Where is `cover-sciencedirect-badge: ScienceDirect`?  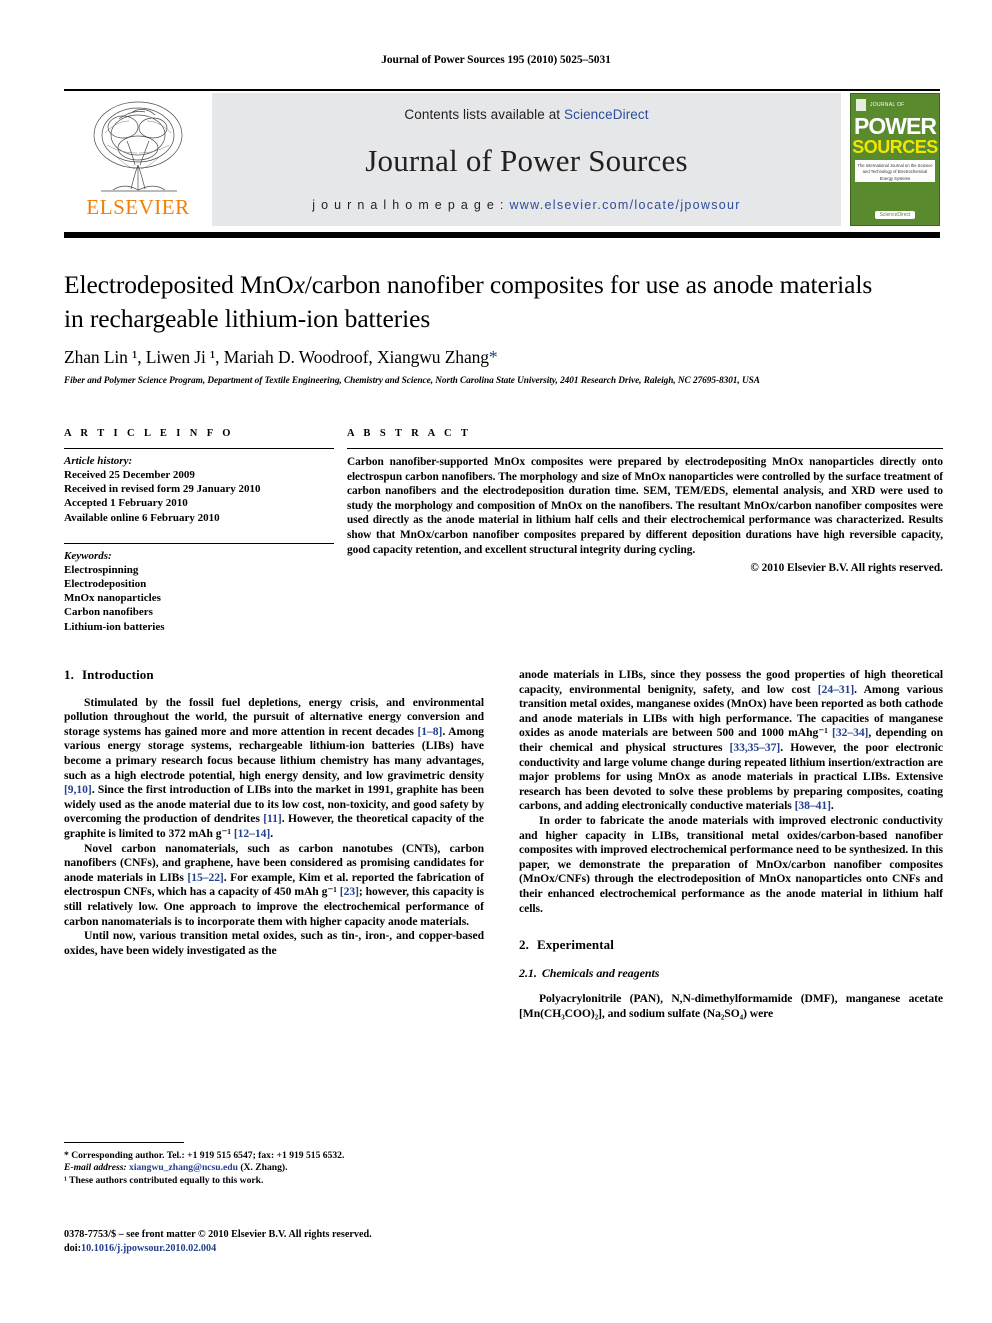
cover-sciencedirect-badge: ScienceDirect is located at coordinates (895, 215).